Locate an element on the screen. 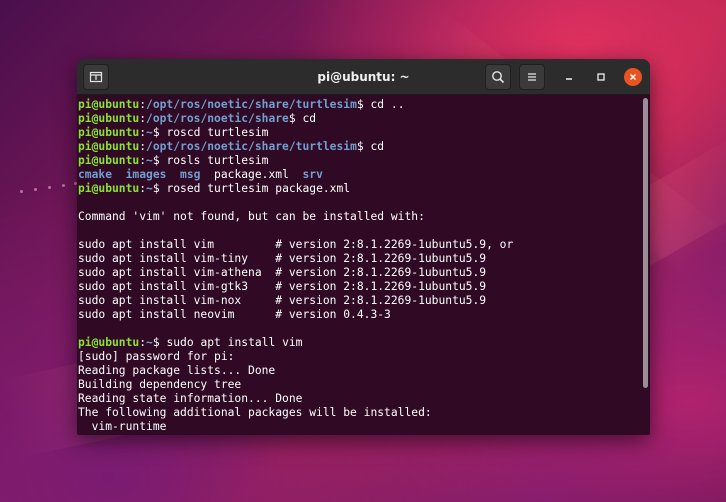 The width and height of the screenshot is (726, 502). terminal-line: pi@ubuntu:~$ roscd turtlesim is located at coordinates (360, 133).